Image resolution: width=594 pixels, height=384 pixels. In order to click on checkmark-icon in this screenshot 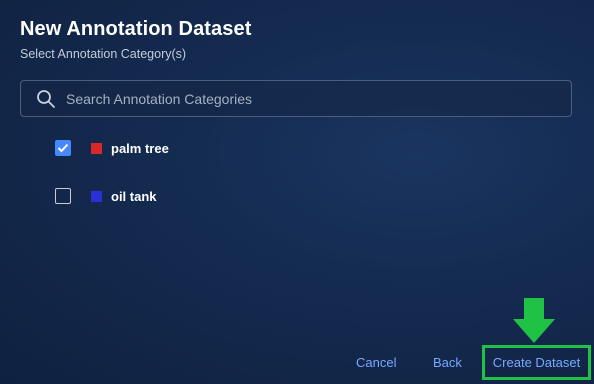, I will do `click(63, 148)`.